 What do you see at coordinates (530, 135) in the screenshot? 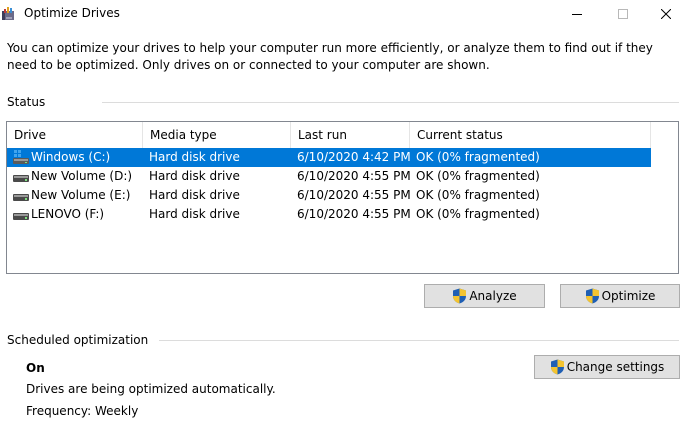
I see `column-header-current-status: Current status` at bounding box center [530, 135].